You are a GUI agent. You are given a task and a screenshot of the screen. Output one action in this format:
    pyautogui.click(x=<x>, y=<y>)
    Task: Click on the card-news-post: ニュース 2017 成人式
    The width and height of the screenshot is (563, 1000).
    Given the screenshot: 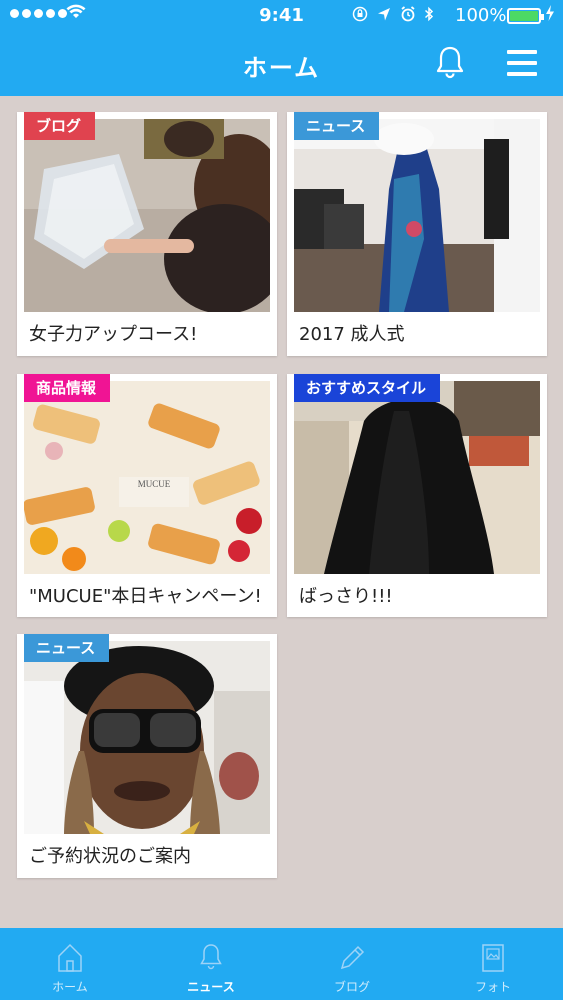 What is the action you would take?
    pyautogui.click(x=417, y=234)
    